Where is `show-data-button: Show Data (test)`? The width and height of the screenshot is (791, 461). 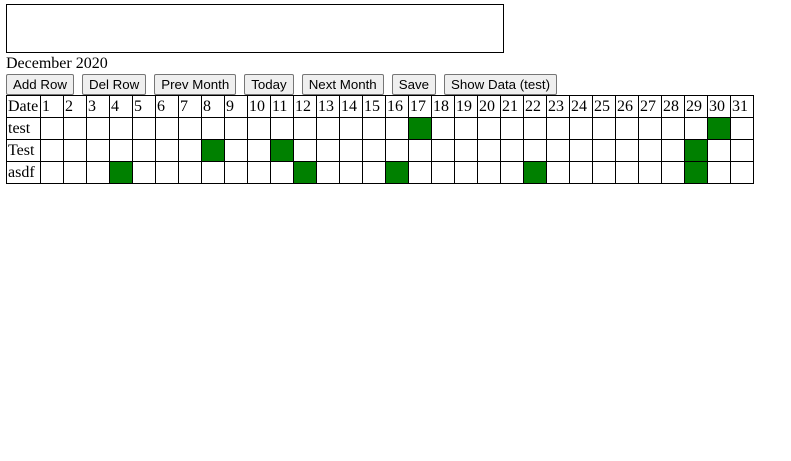
show-data-button: Show Data (test) is located at coordinates (501, 84).